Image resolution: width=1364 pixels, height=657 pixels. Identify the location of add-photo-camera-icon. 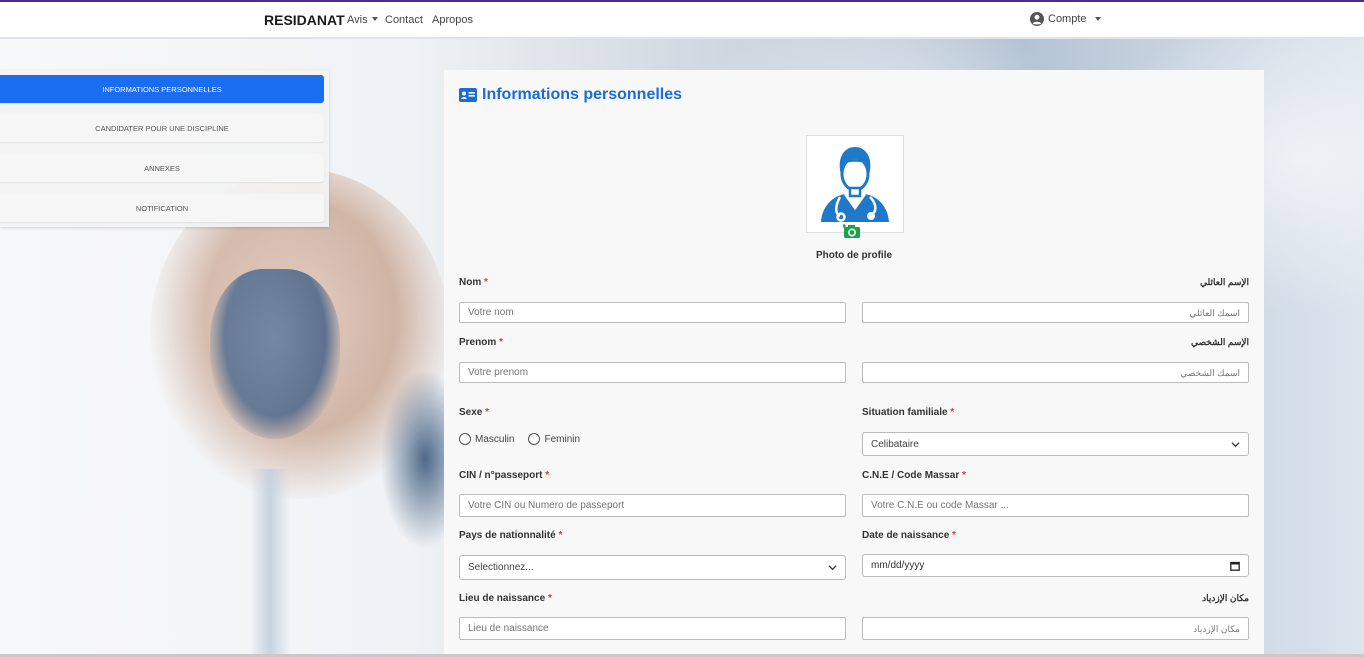
(852, 231).